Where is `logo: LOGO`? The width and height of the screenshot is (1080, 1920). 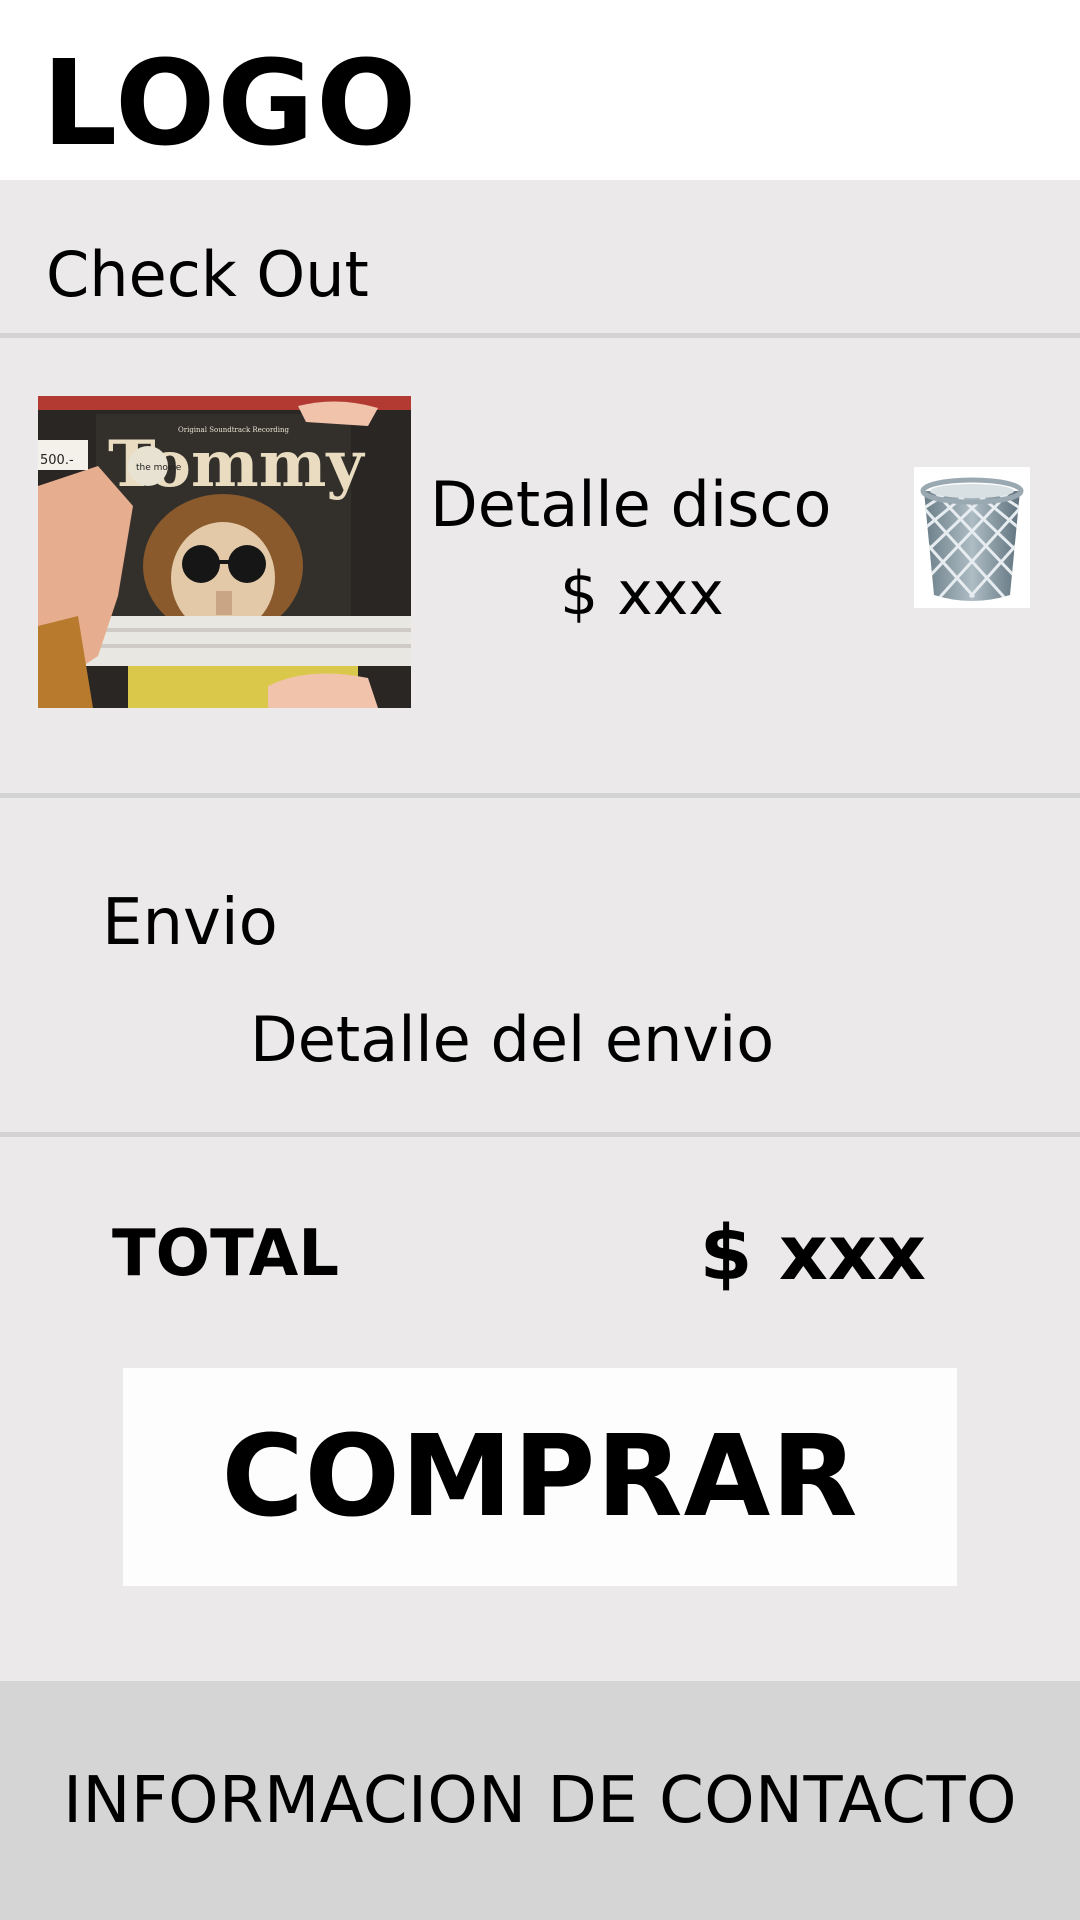
logo: LOGO is located at coordinates (230, 103).